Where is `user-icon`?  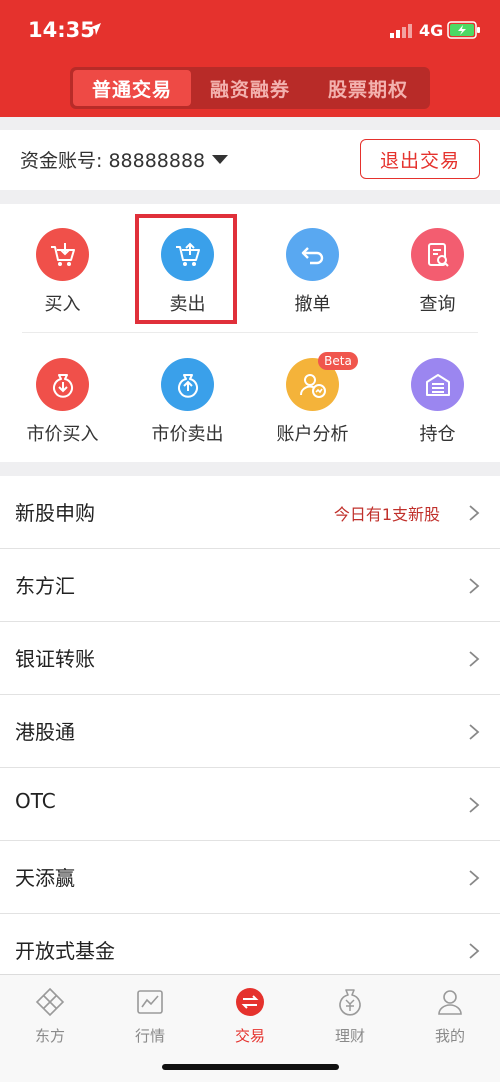
user-icon is located at coordinates (450, 1002).